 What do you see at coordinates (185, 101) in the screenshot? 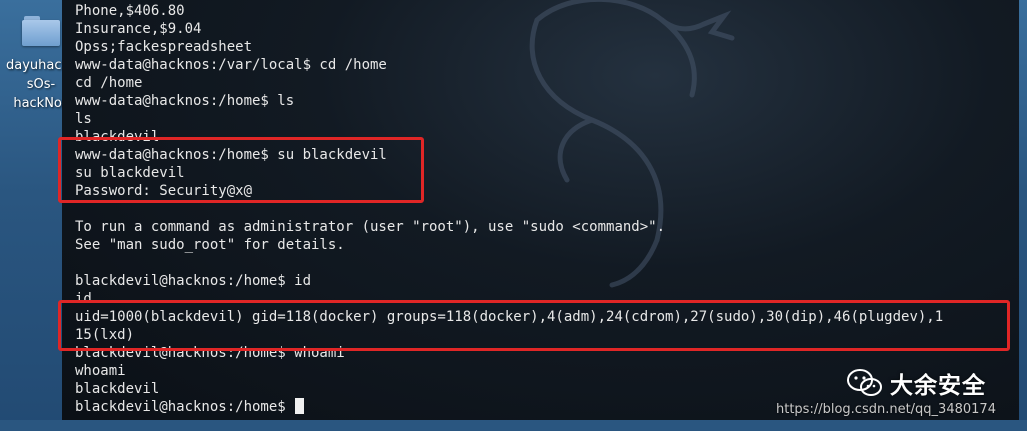
I see `terminal-line: www-data@hacknos:/home$ ls` at bounding box center [185, 101].